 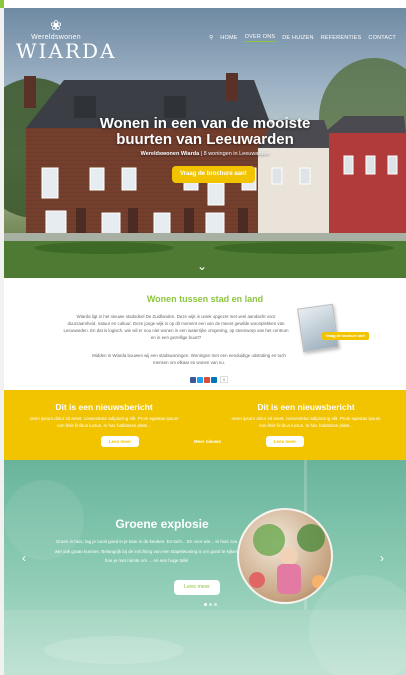 I want to click on brochure-small-button: Vraag de brochure aan!, so click(x=345, y=336).